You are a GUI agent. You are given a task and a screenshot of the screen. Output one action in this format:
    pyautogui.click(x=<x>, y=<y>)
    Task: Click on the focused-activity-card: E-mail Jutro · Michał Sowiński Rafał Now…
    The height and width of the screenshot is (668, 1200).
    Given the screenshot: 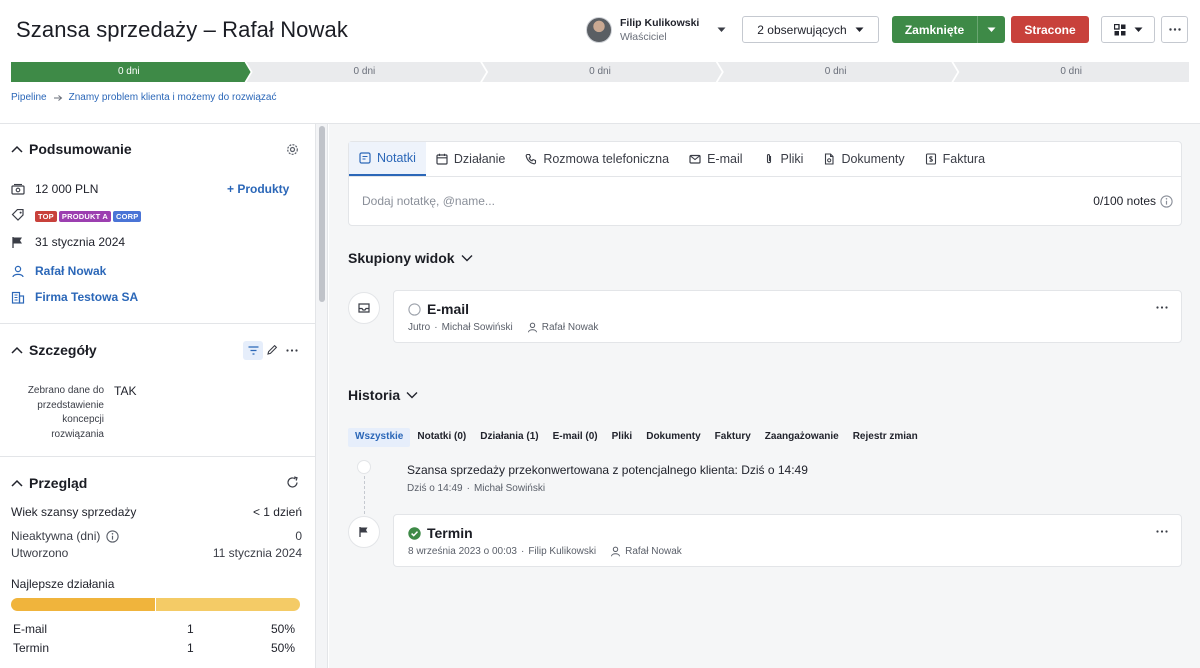 What is the action you would take?
    pyautogui.click(x=787, y=316)
    